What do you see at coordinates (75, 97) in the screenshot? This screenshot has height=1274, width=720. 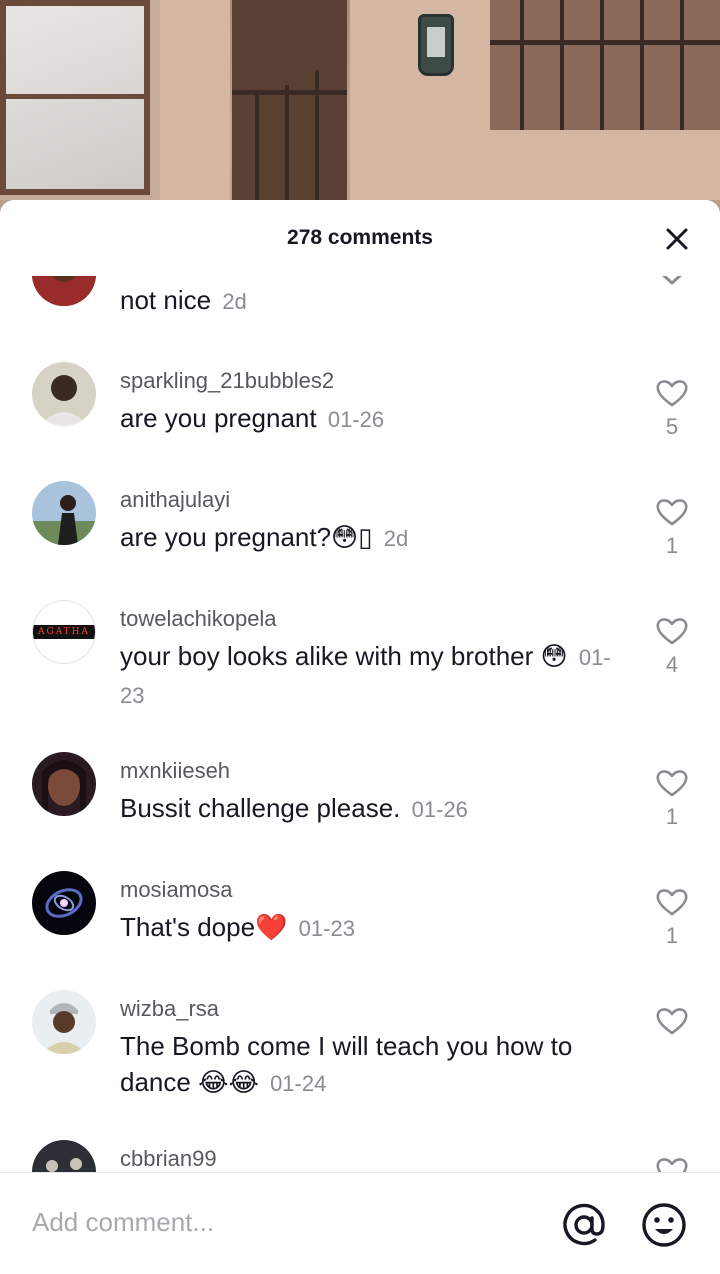 I see `window-left` at bounding box center [75, 97].